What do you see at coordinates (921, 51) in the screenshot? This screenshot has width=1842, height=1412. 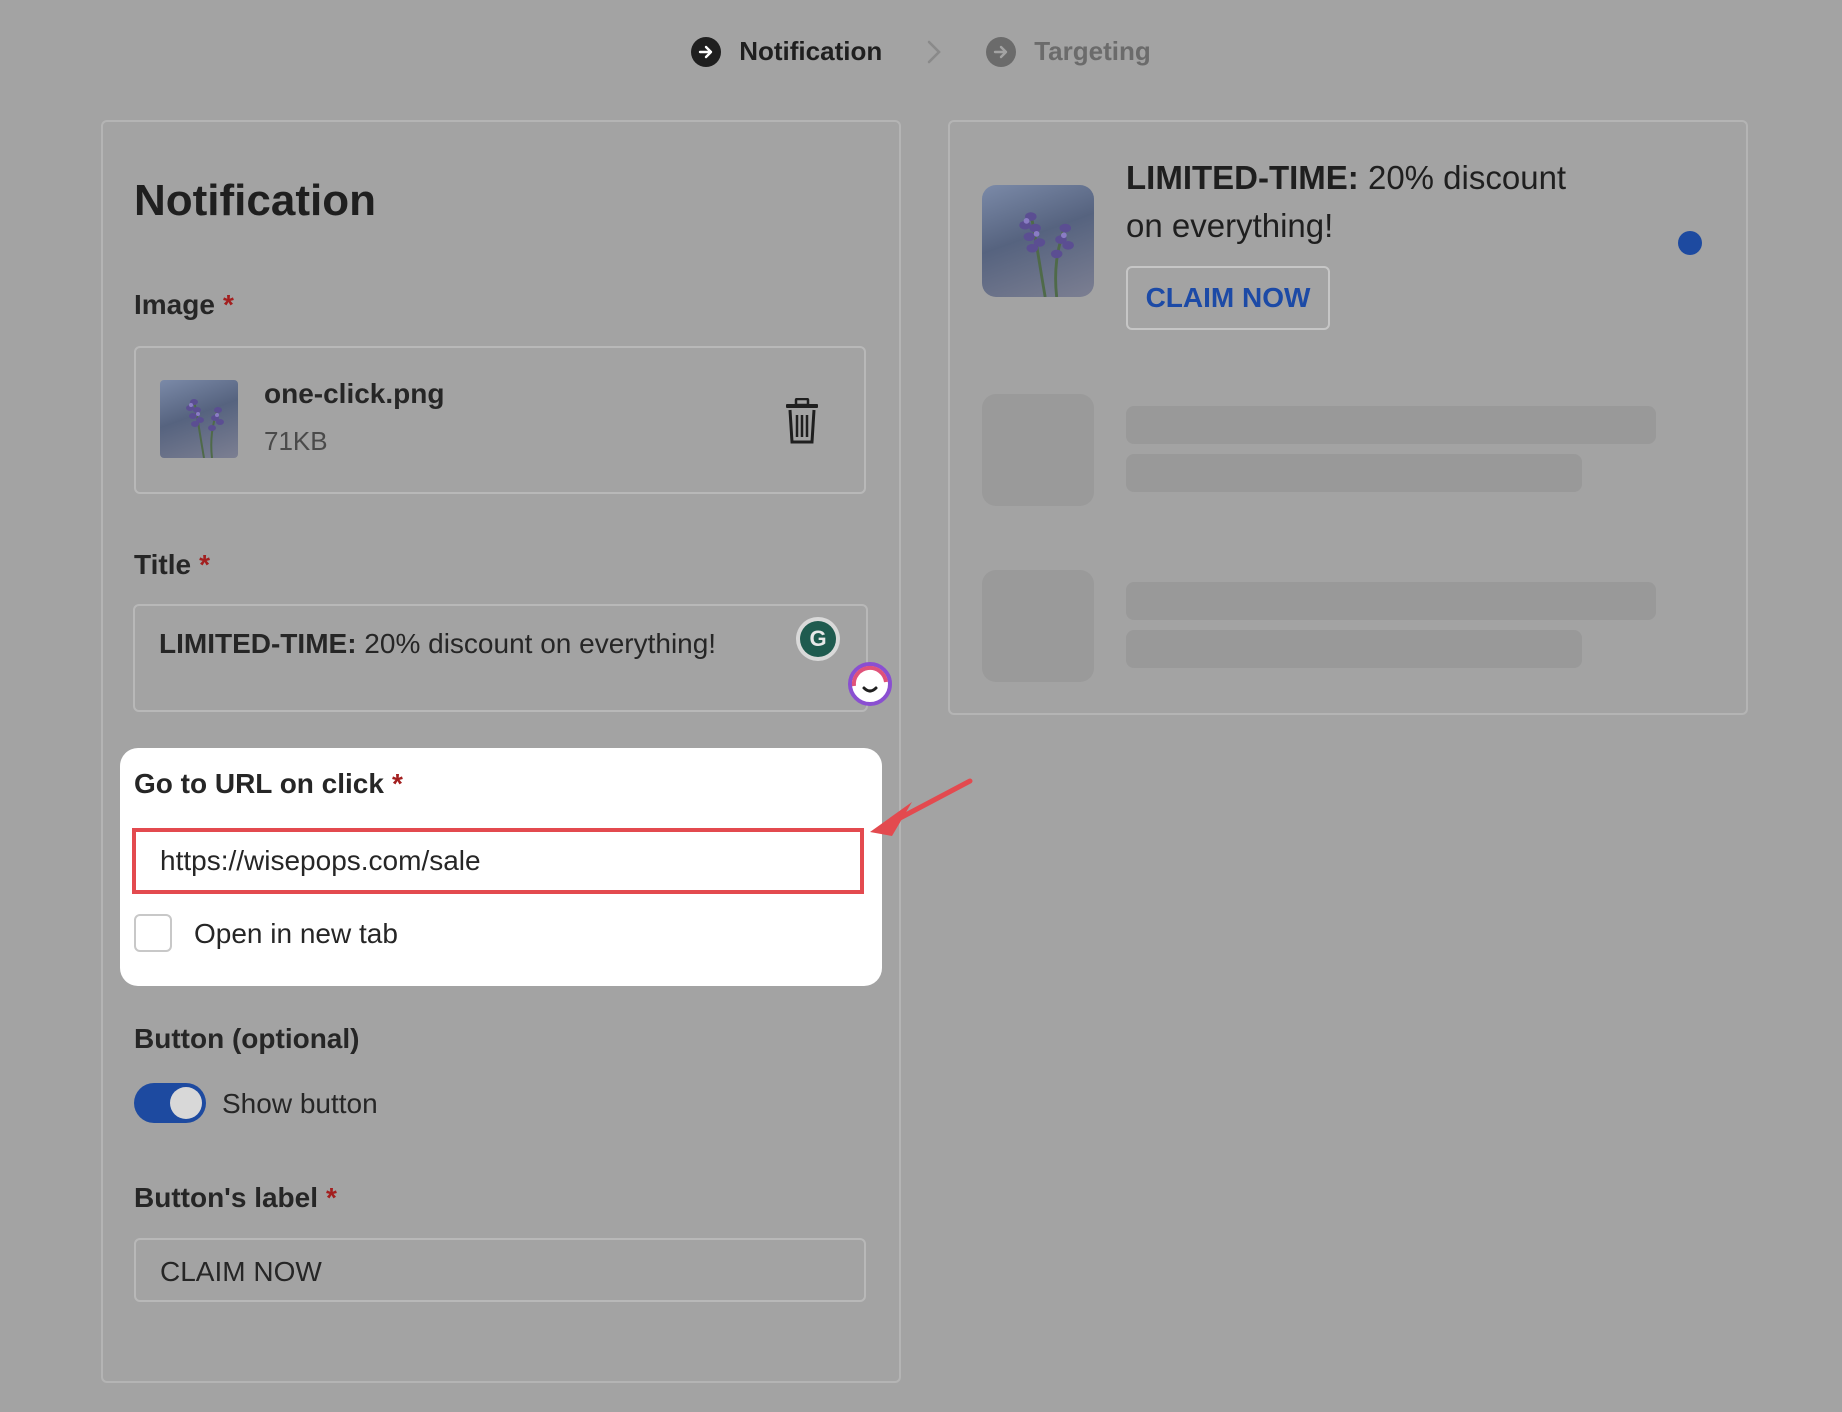 I see `stepper: Notification Targeting` at bounding box center [921, 51].